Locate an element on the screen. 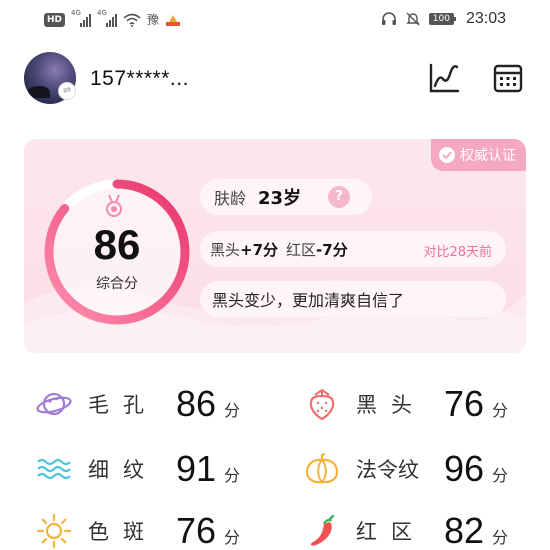  metric-label: 红区 is located at coordinates (391, 532).